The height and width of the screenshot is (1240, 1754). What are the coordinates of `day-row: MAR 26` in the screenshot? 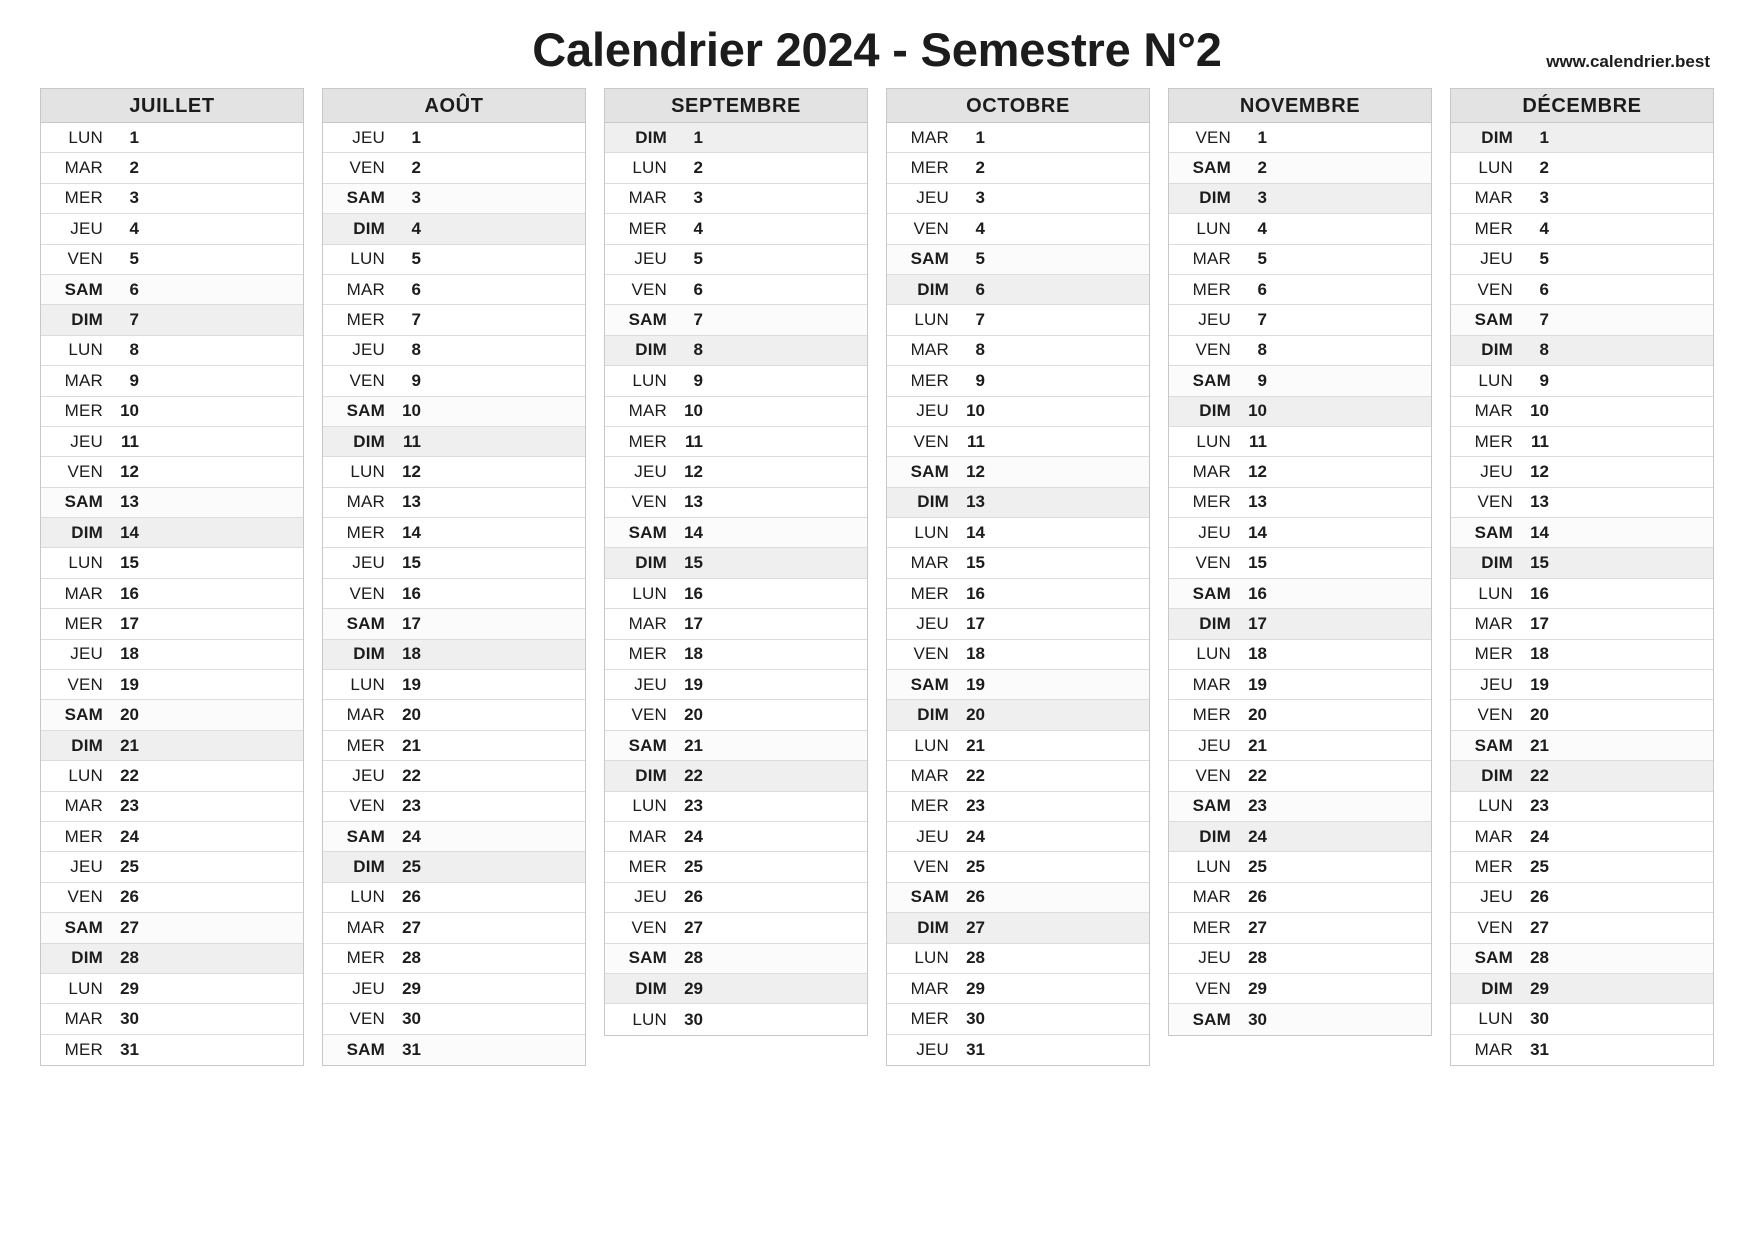 It's located at (1300, 898).